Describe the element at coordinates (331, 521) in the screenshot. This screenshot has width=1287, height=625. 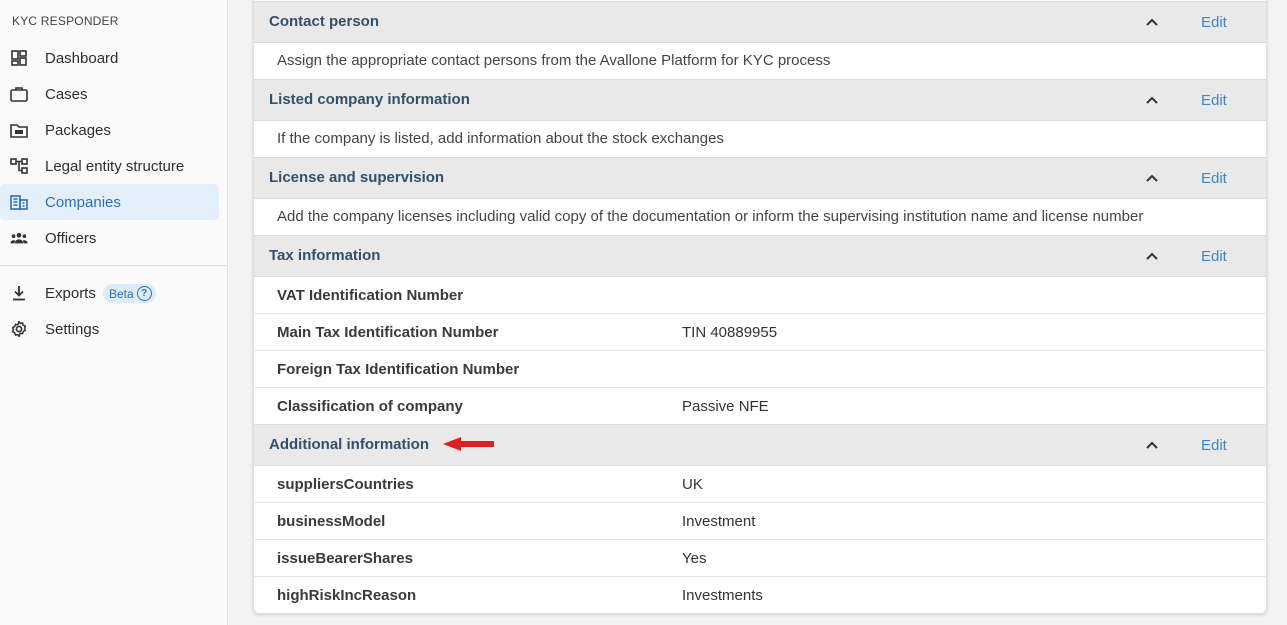
I see `field-label: businessModel` at that location.